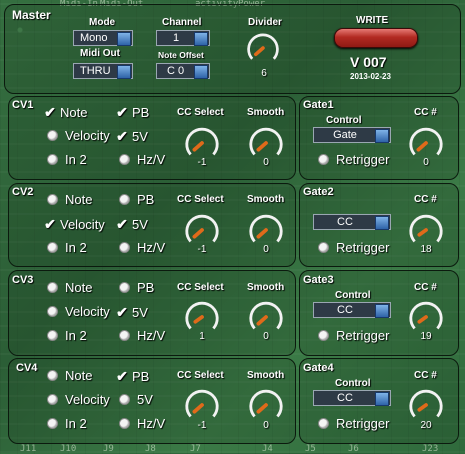 This screenshot has width=465, height=454. What do you see at coordinates (142, 335) in the screenshot?
I see `cv3-option-hzv: Hz/V` at bounding box center [142, 335].